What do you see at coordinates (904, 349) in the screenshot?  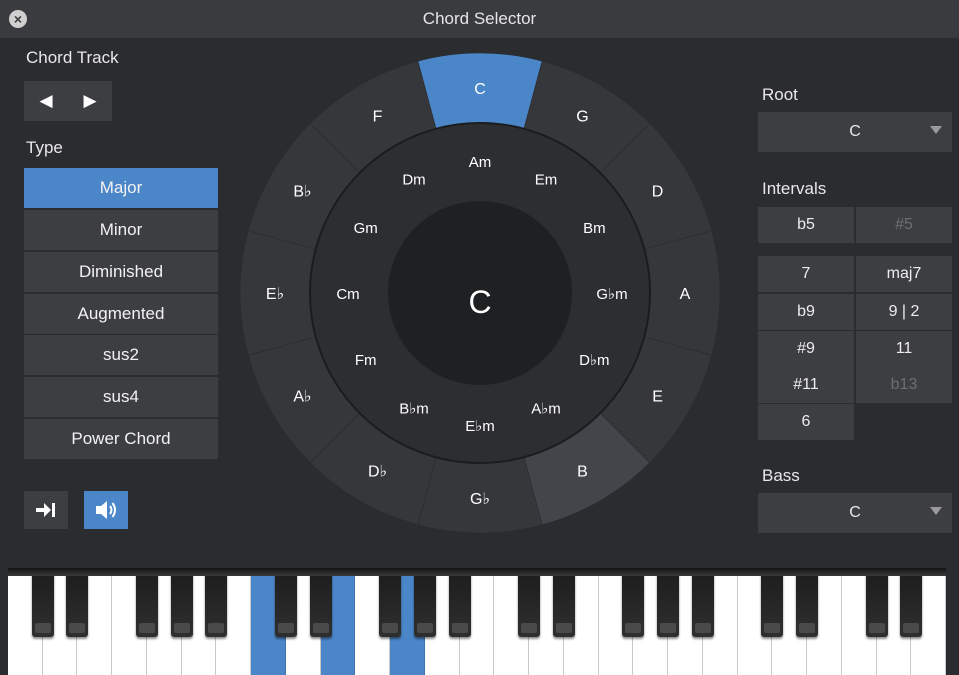 I see `interval-11-button: 11` at bounding box center [904, 349].